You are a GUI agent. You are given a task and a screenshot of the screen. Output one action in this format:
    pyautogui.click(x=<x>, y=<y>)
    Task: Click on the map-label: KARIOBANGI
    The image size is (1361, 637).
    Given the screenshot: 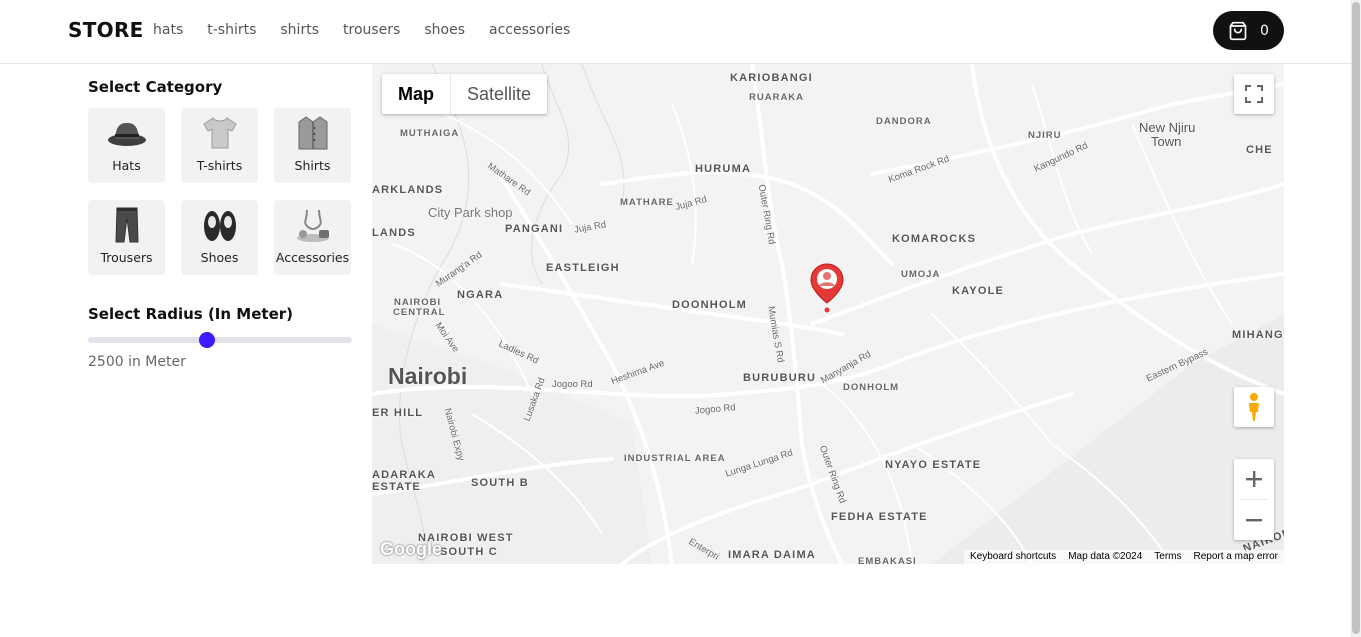 What is the action you would take?
    pyautogui.click(x=771, y=78)
    